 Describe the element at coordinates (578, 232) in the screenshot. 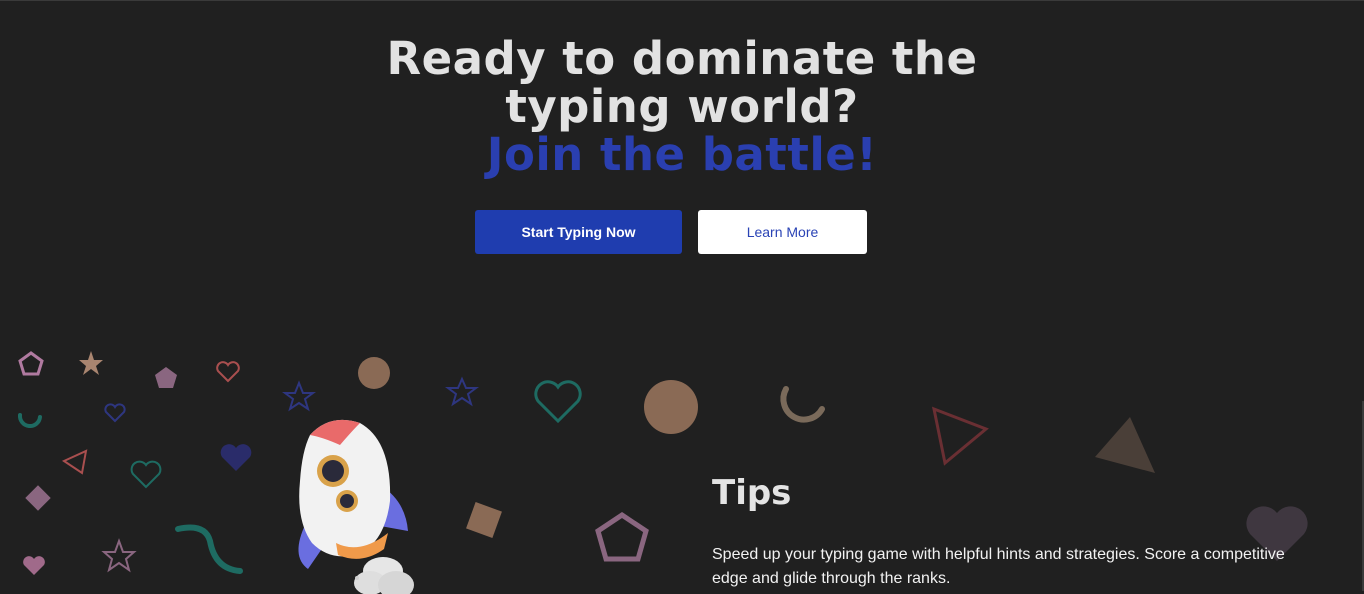

I see `start-typing-button: Start Typing Now` at that location.